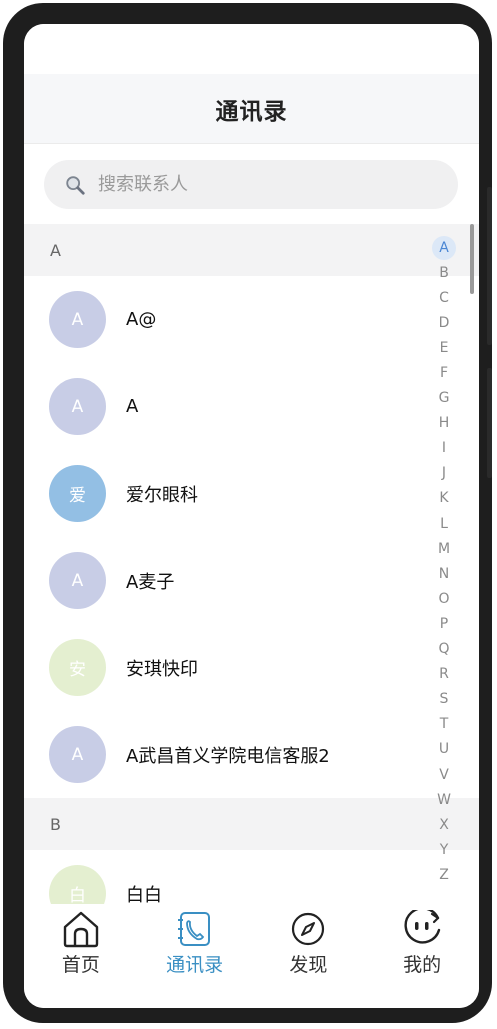 The width and height of the screenshot is (497, 1029). What do you see at coordinates (444, 774) in the screenshot?
I see `alphabet-index-letter: V` at bounding box center [444, 774].